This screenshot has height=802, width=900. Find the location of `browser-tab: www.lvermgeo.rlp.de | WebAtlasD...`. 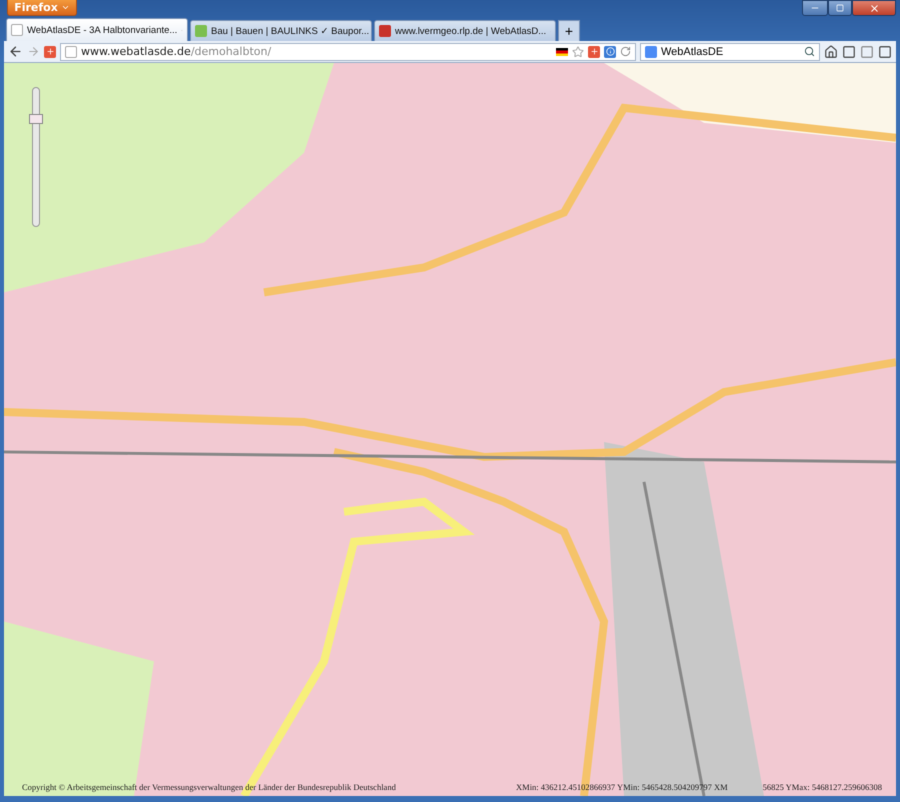

browser-tab: www.lvermgeo.rlp.de | WebAtlasD... is located at coordinates (465, 30).